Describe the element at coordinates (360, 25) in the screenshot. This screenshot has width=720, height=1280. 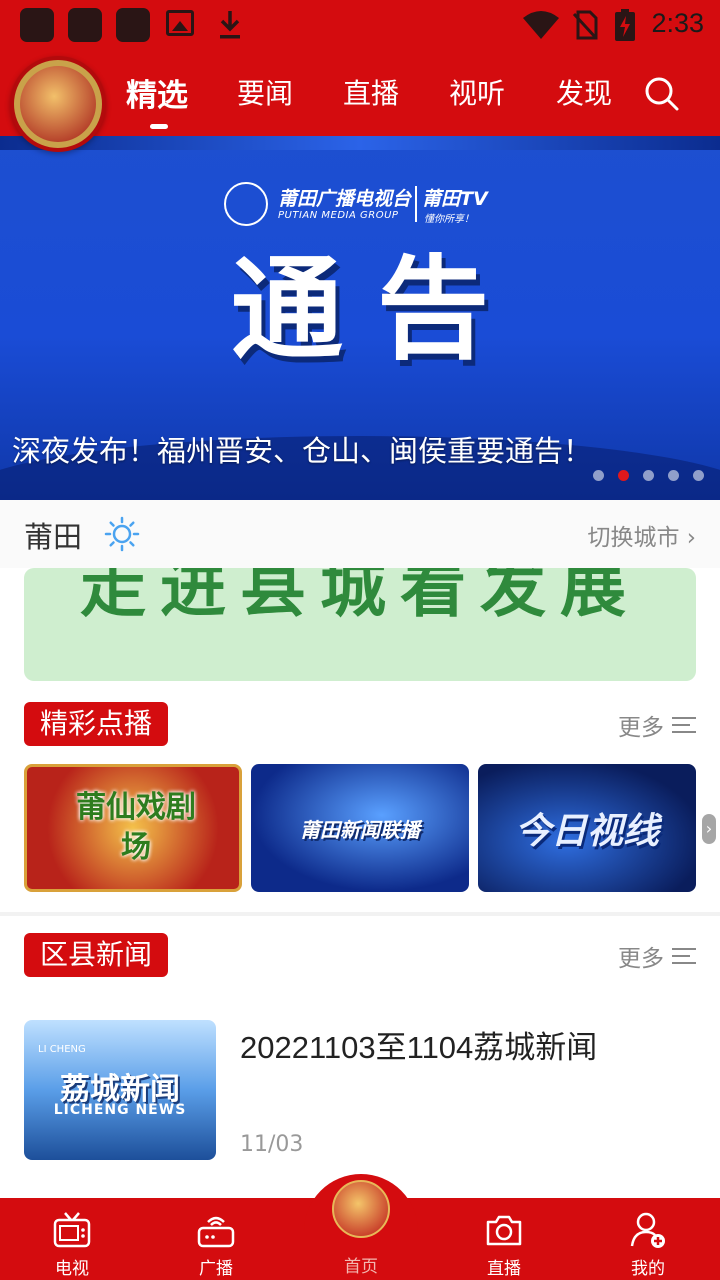
I see `status-bar: 2:33` at that location.